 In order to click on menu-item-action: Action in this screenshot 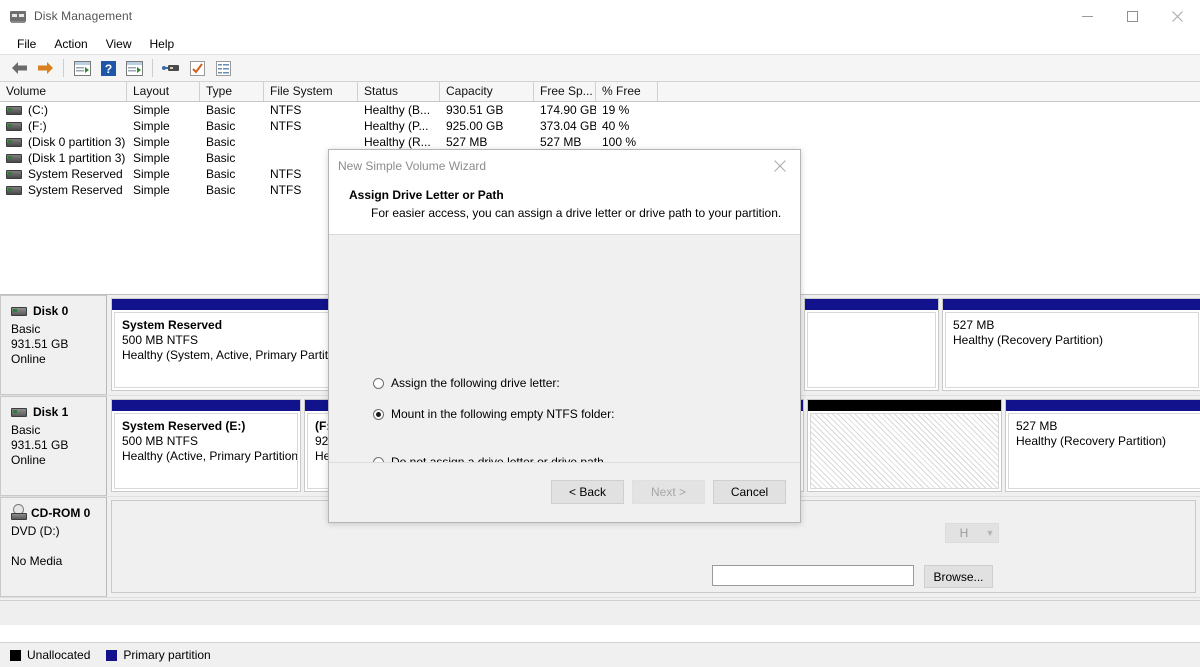, I will do `click(70, 44)`.